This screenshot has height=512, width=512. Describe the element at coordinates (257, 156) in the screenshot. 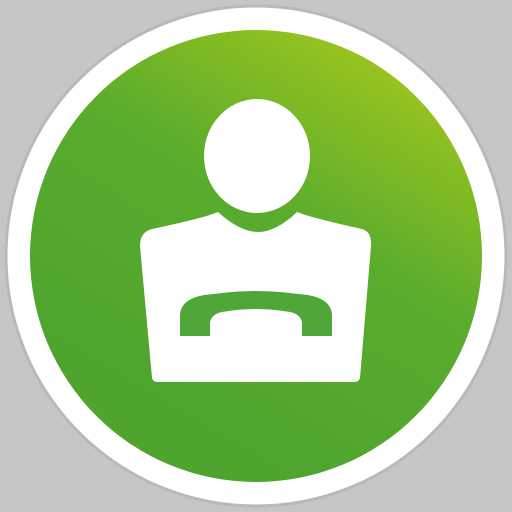

I see `person-head` at that location.